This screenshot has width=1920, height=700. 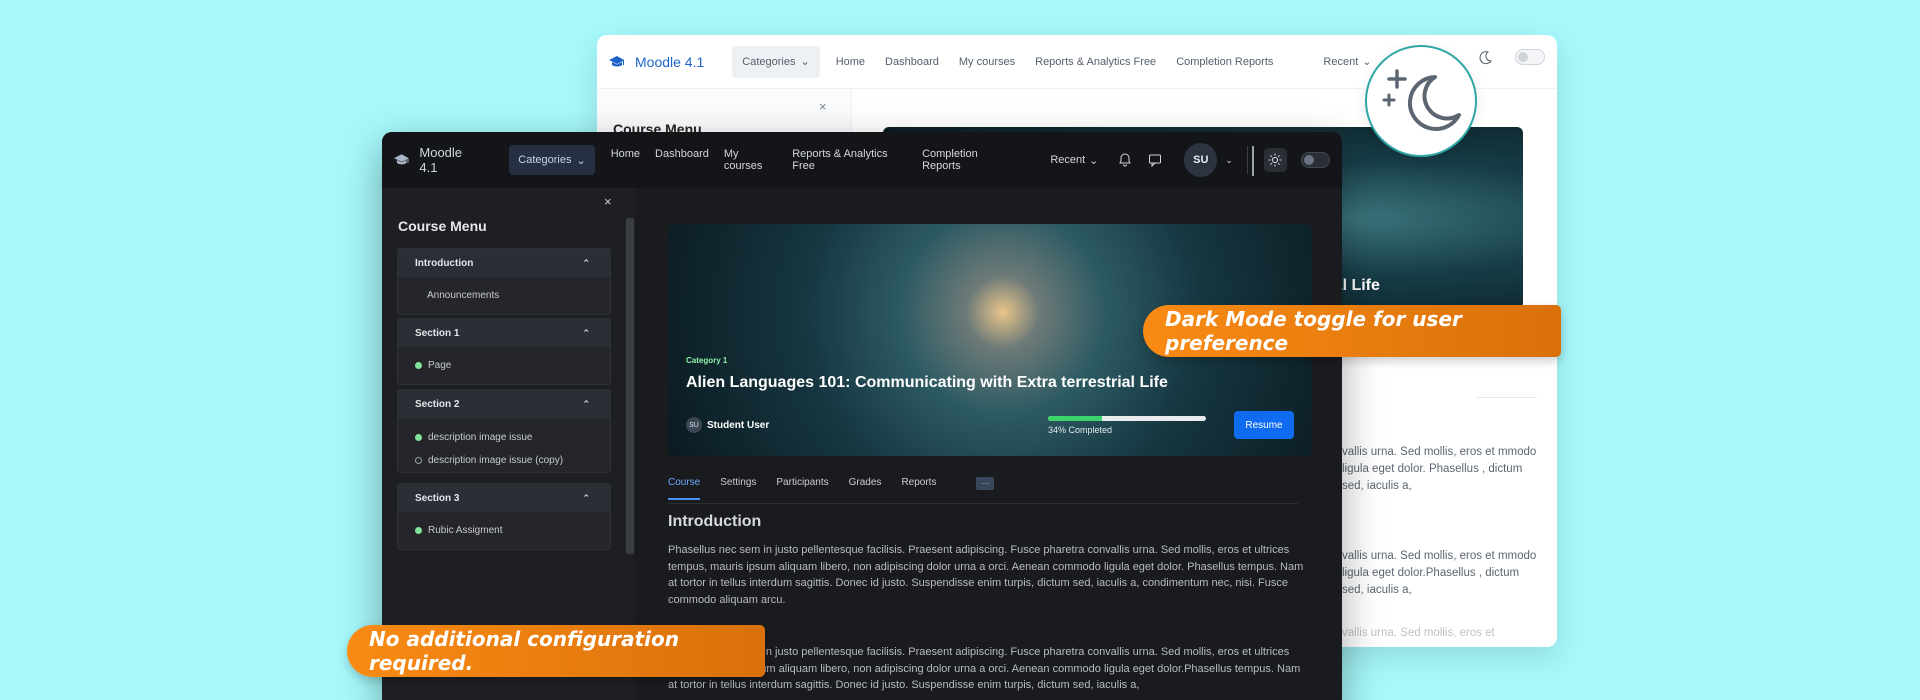 What do you see at coordinates (504, 333) in the screenshot?
I see `section-header: Section 1 ⌃` at bounding box center [504, 333].